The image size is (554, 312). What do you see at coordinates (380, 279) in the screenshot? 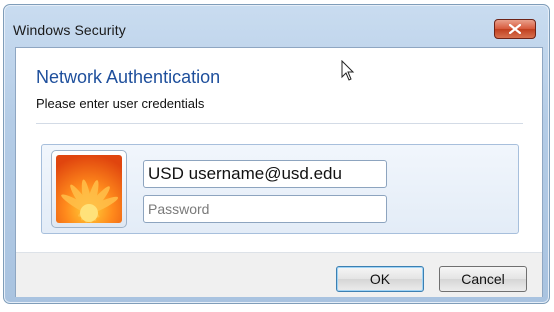
I see `ok-button: OK` at bounding box center [380, 279].